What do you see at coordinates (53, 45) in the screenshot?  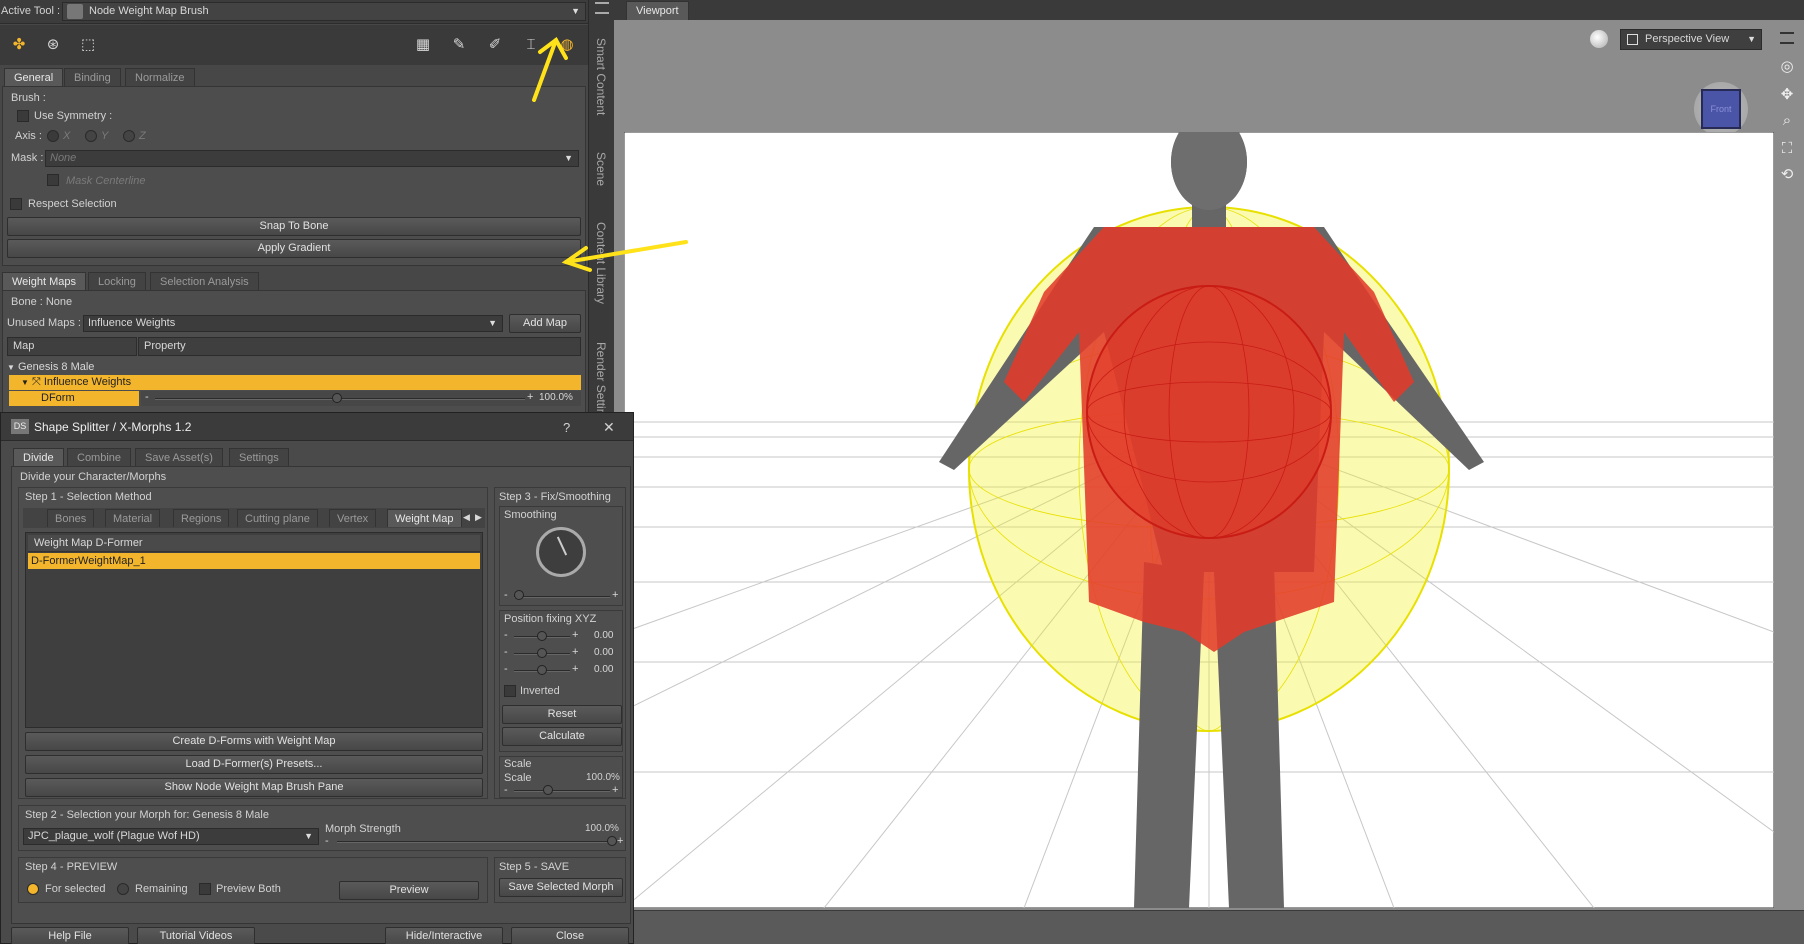 I see `deselect-icon: ⊛` at bounding box center [53, 45].